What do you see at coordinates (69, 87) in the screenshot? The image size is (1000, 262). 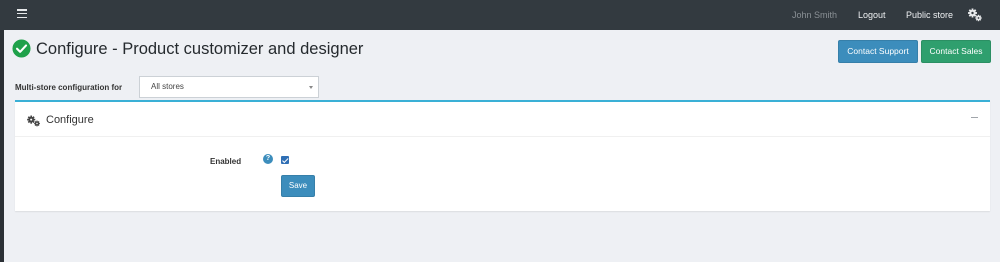 I see `multistore-label: Multi-store configuration for` at bounding box center [69, 87].